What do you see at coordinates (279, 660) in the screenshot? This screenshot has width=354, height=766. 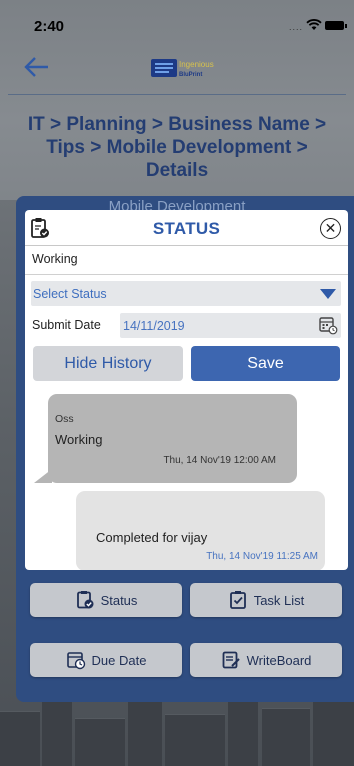 I see `writeboard-button-label: WriteBoard` at bounding box center [279, 660].